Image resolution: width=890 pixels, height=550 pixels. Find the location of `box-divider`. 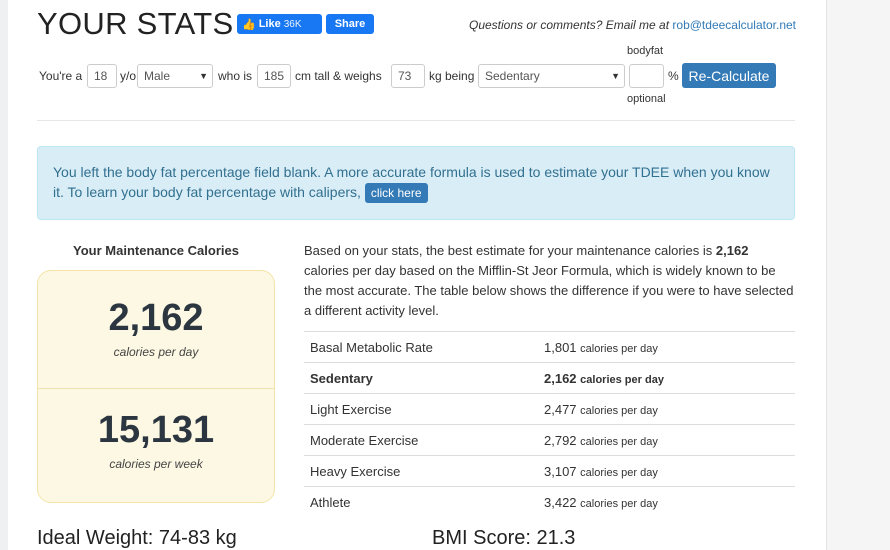

box-divider is located at coordinates (156, 388).